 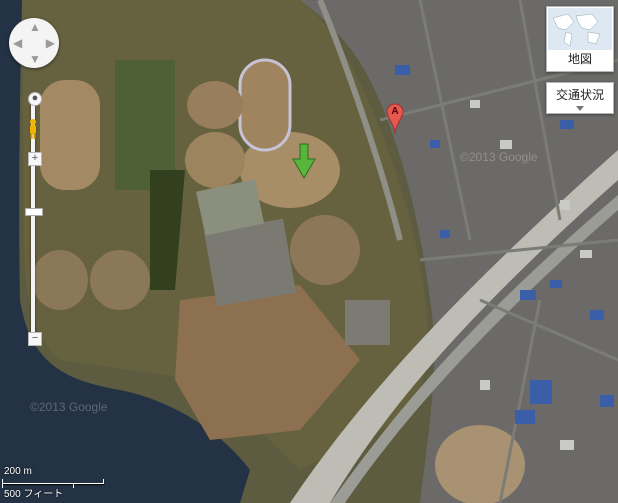 I want to click on pegman-icon, so click(x=33, y=129).